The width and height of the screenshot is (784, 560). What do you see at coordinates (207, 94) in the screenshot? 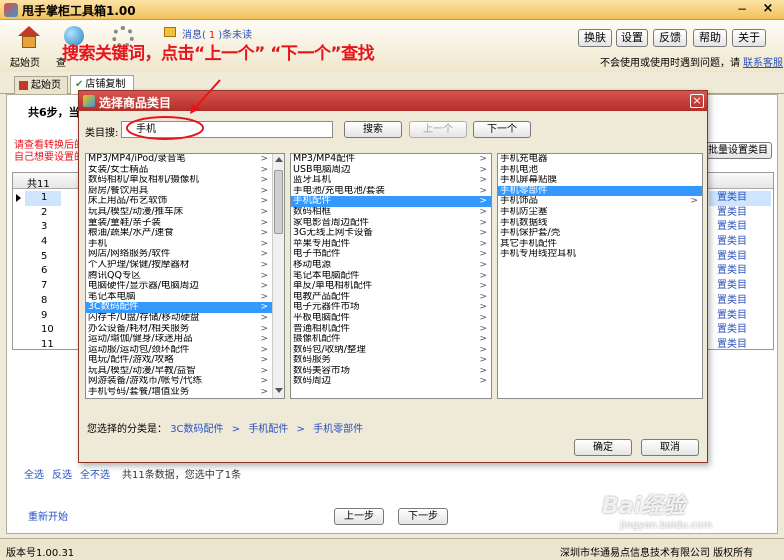
I see `annotation-arrow-line` at bounding box center [207, 94].